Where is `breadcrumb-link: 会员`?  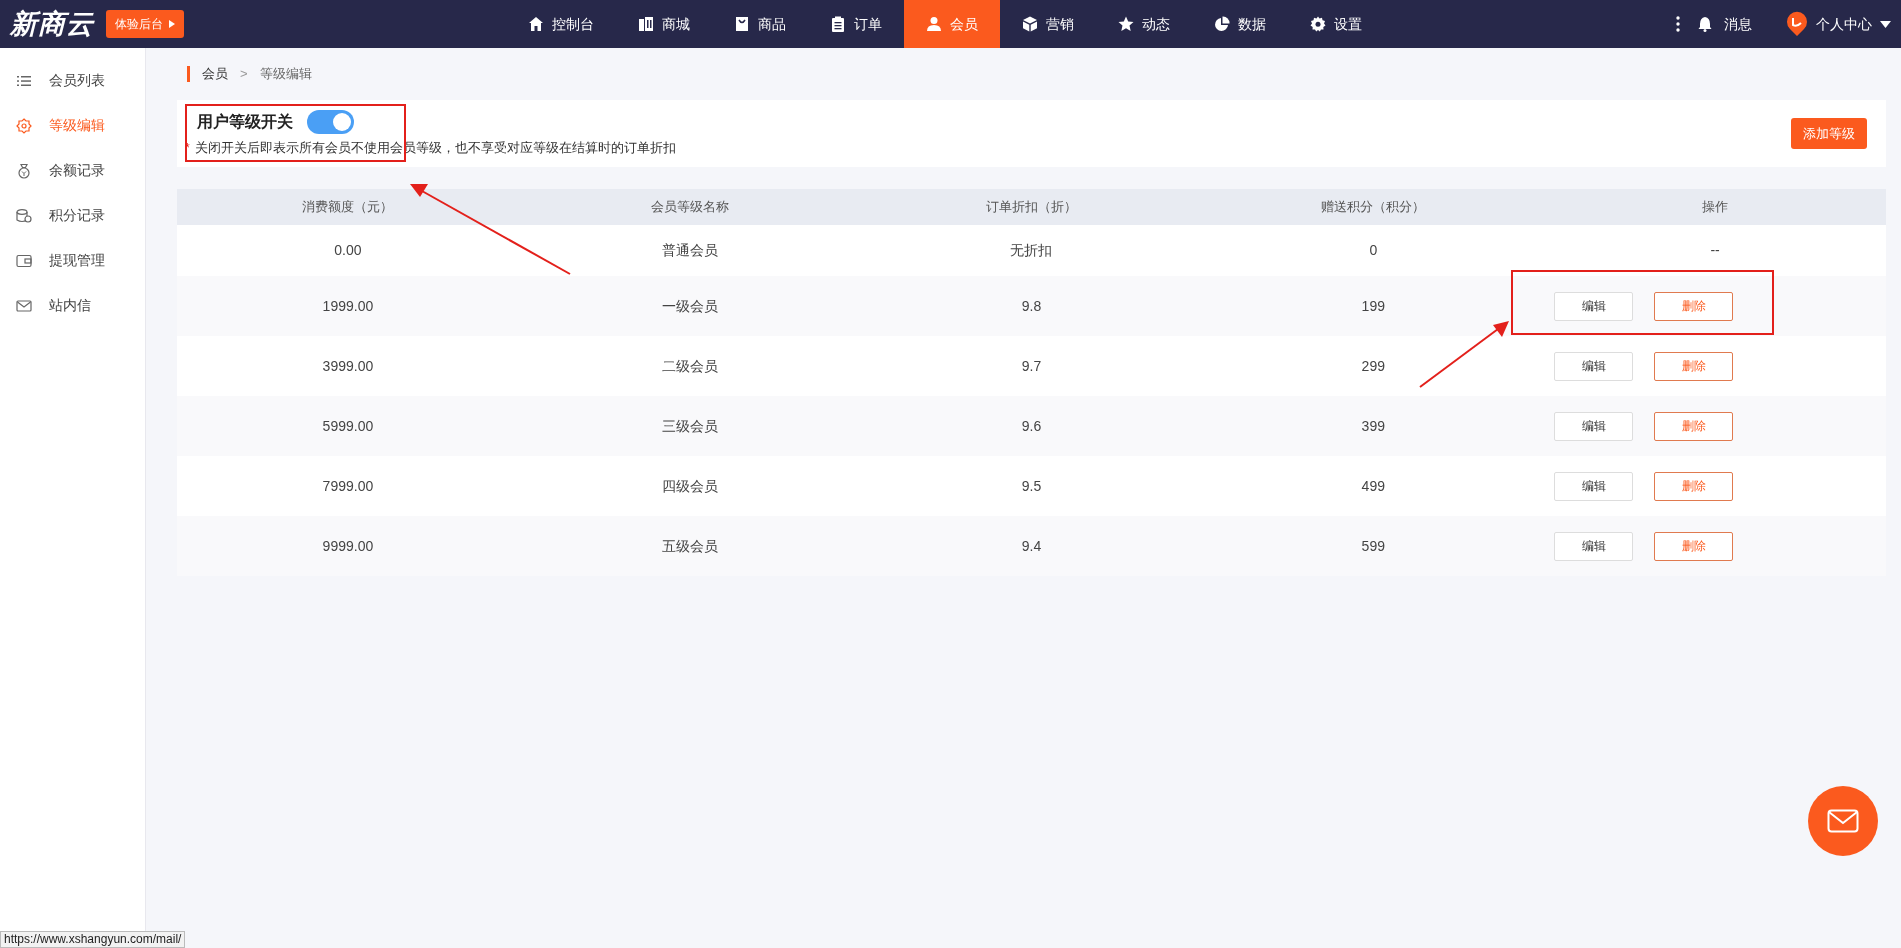 breadcrumb-link: 会员 is located at coordinates (215, 74).